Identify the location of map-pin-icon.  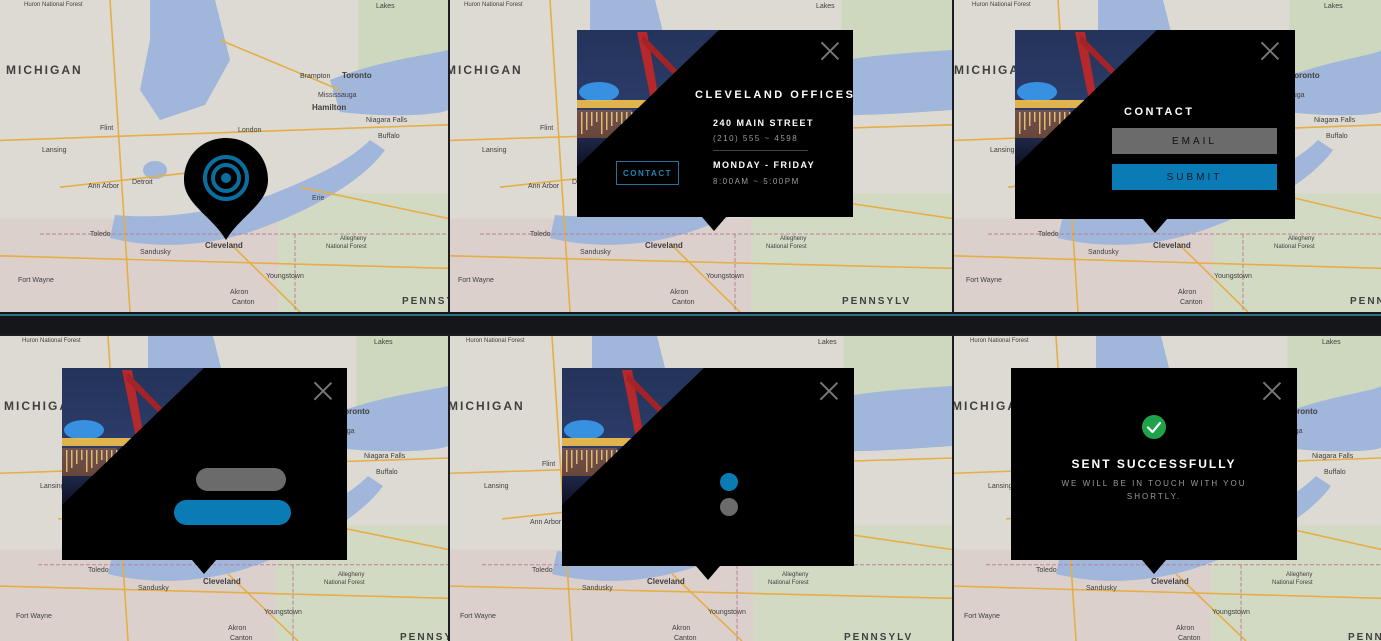
(226, 189).